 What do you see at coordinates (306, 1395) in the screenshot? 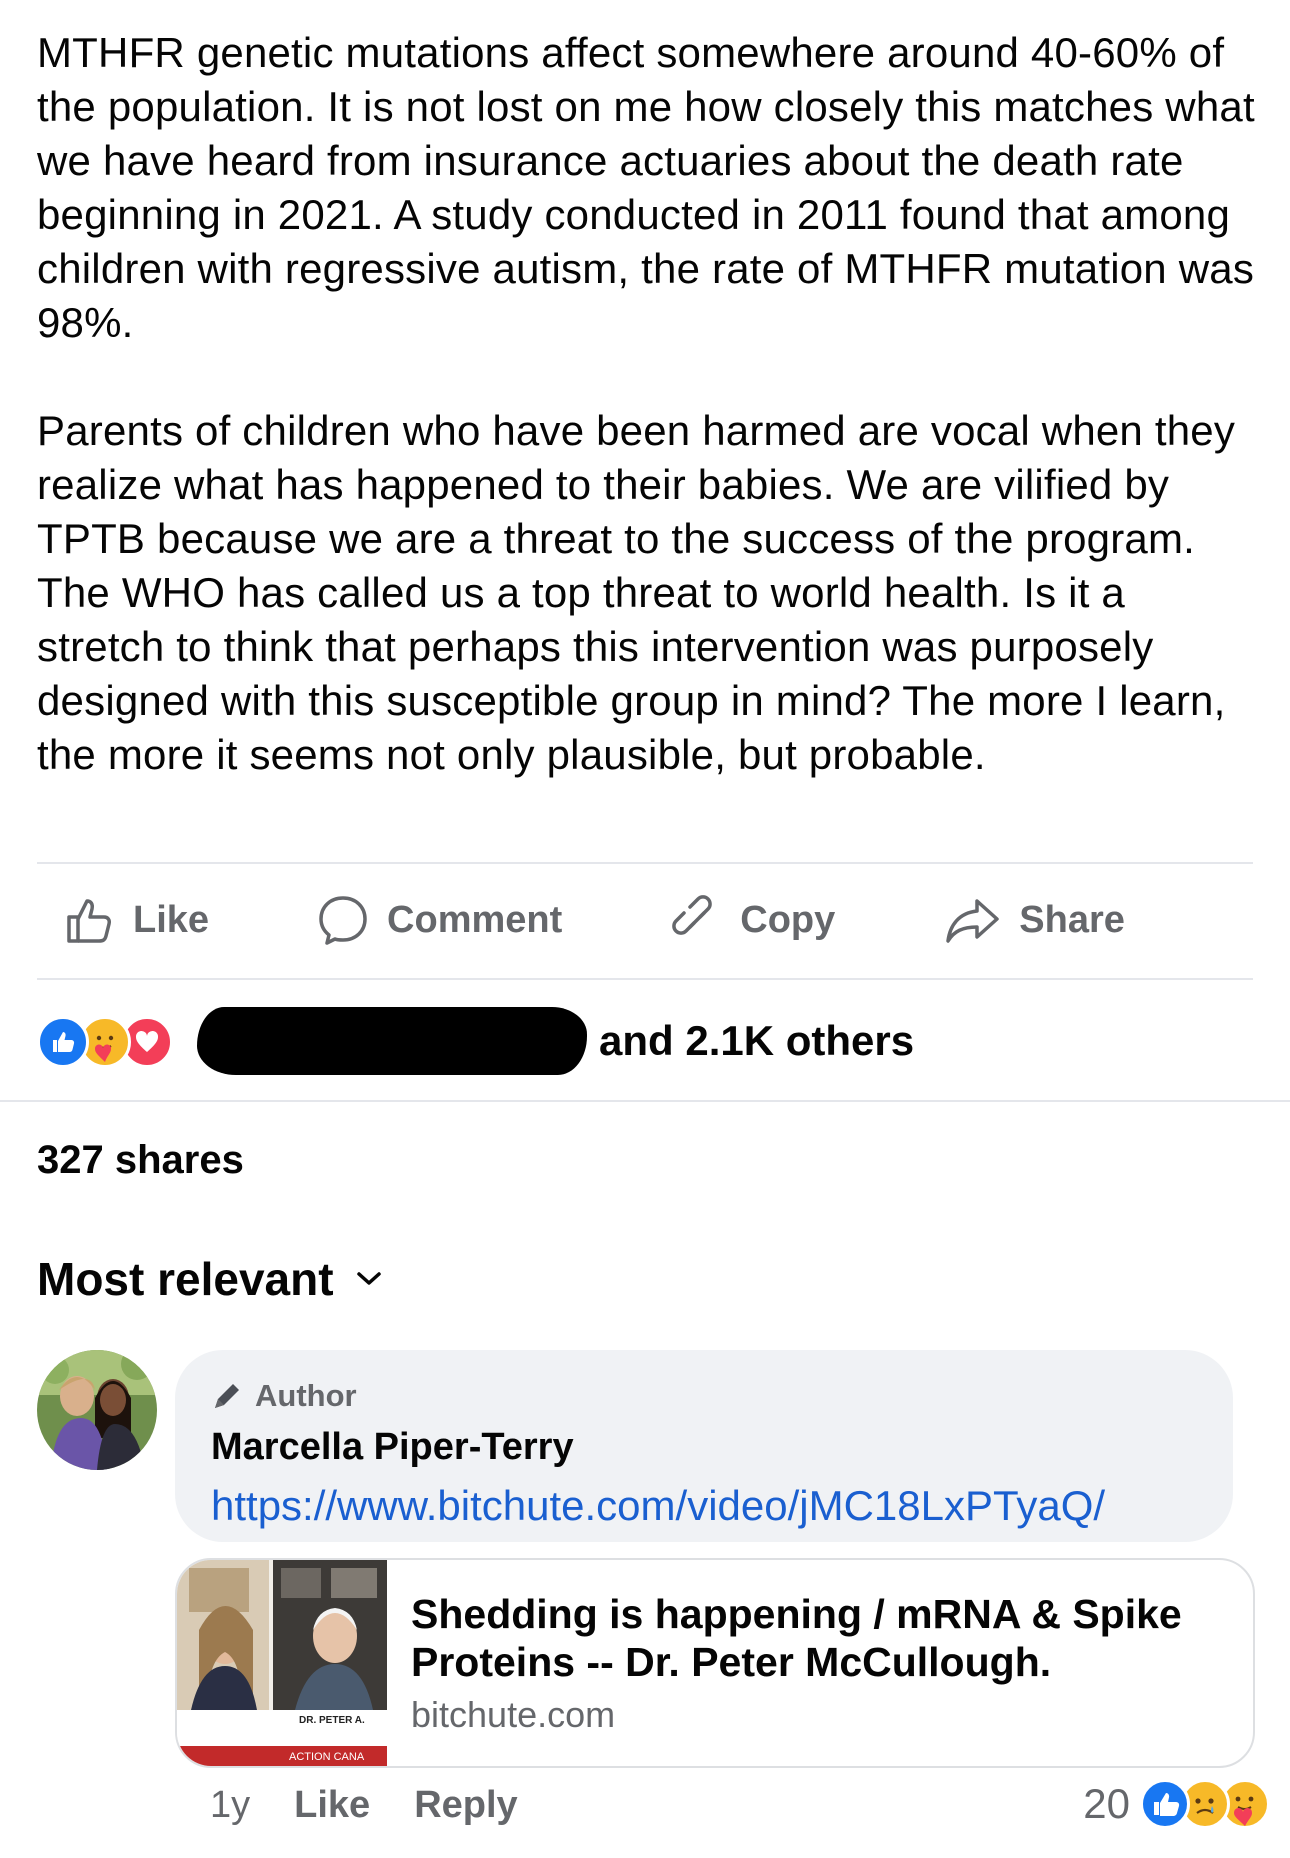
I see `author-badge-label: Author` at bounding box center [306, 1395].